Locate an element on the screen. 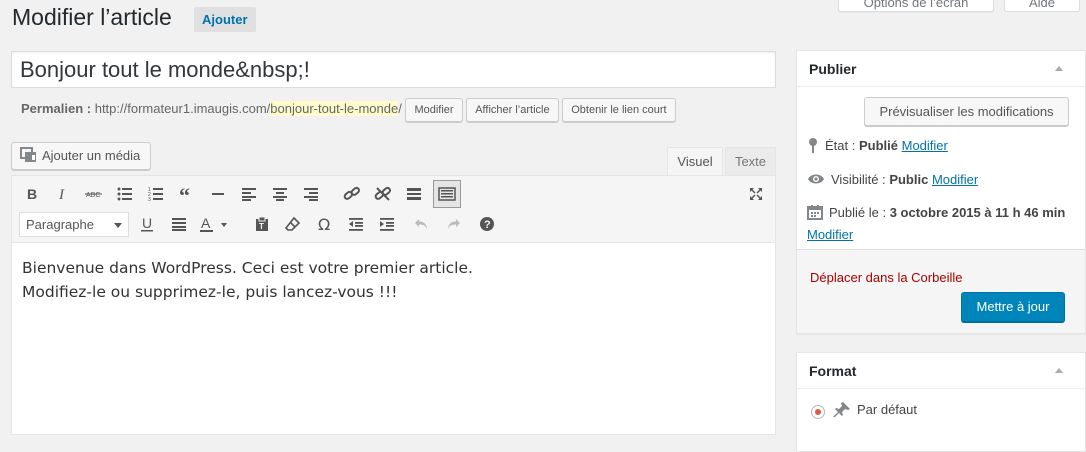 The width and height of the screenshot is (1086, 452). unlink-icon is located at coordinates (383, 194).